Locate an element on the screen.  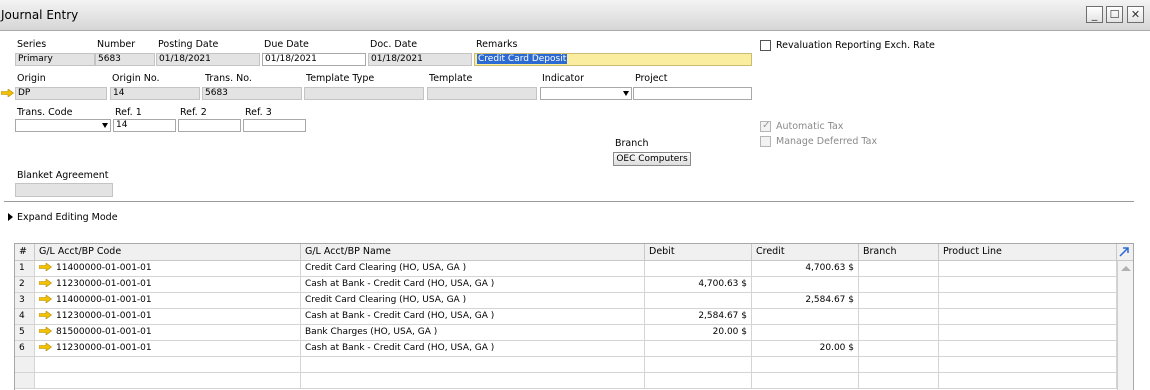
row-number: 1 is located at coordinates (25, 269).